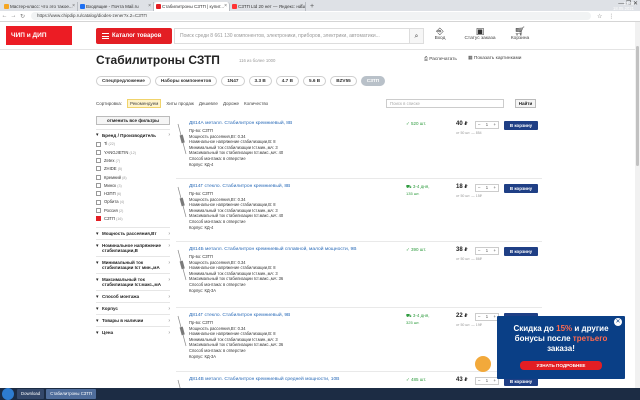 The image size is (640, 400). Describe the element at coordinates (618, 322) in the screenshot. I see `close-icon: ✕` at that location.